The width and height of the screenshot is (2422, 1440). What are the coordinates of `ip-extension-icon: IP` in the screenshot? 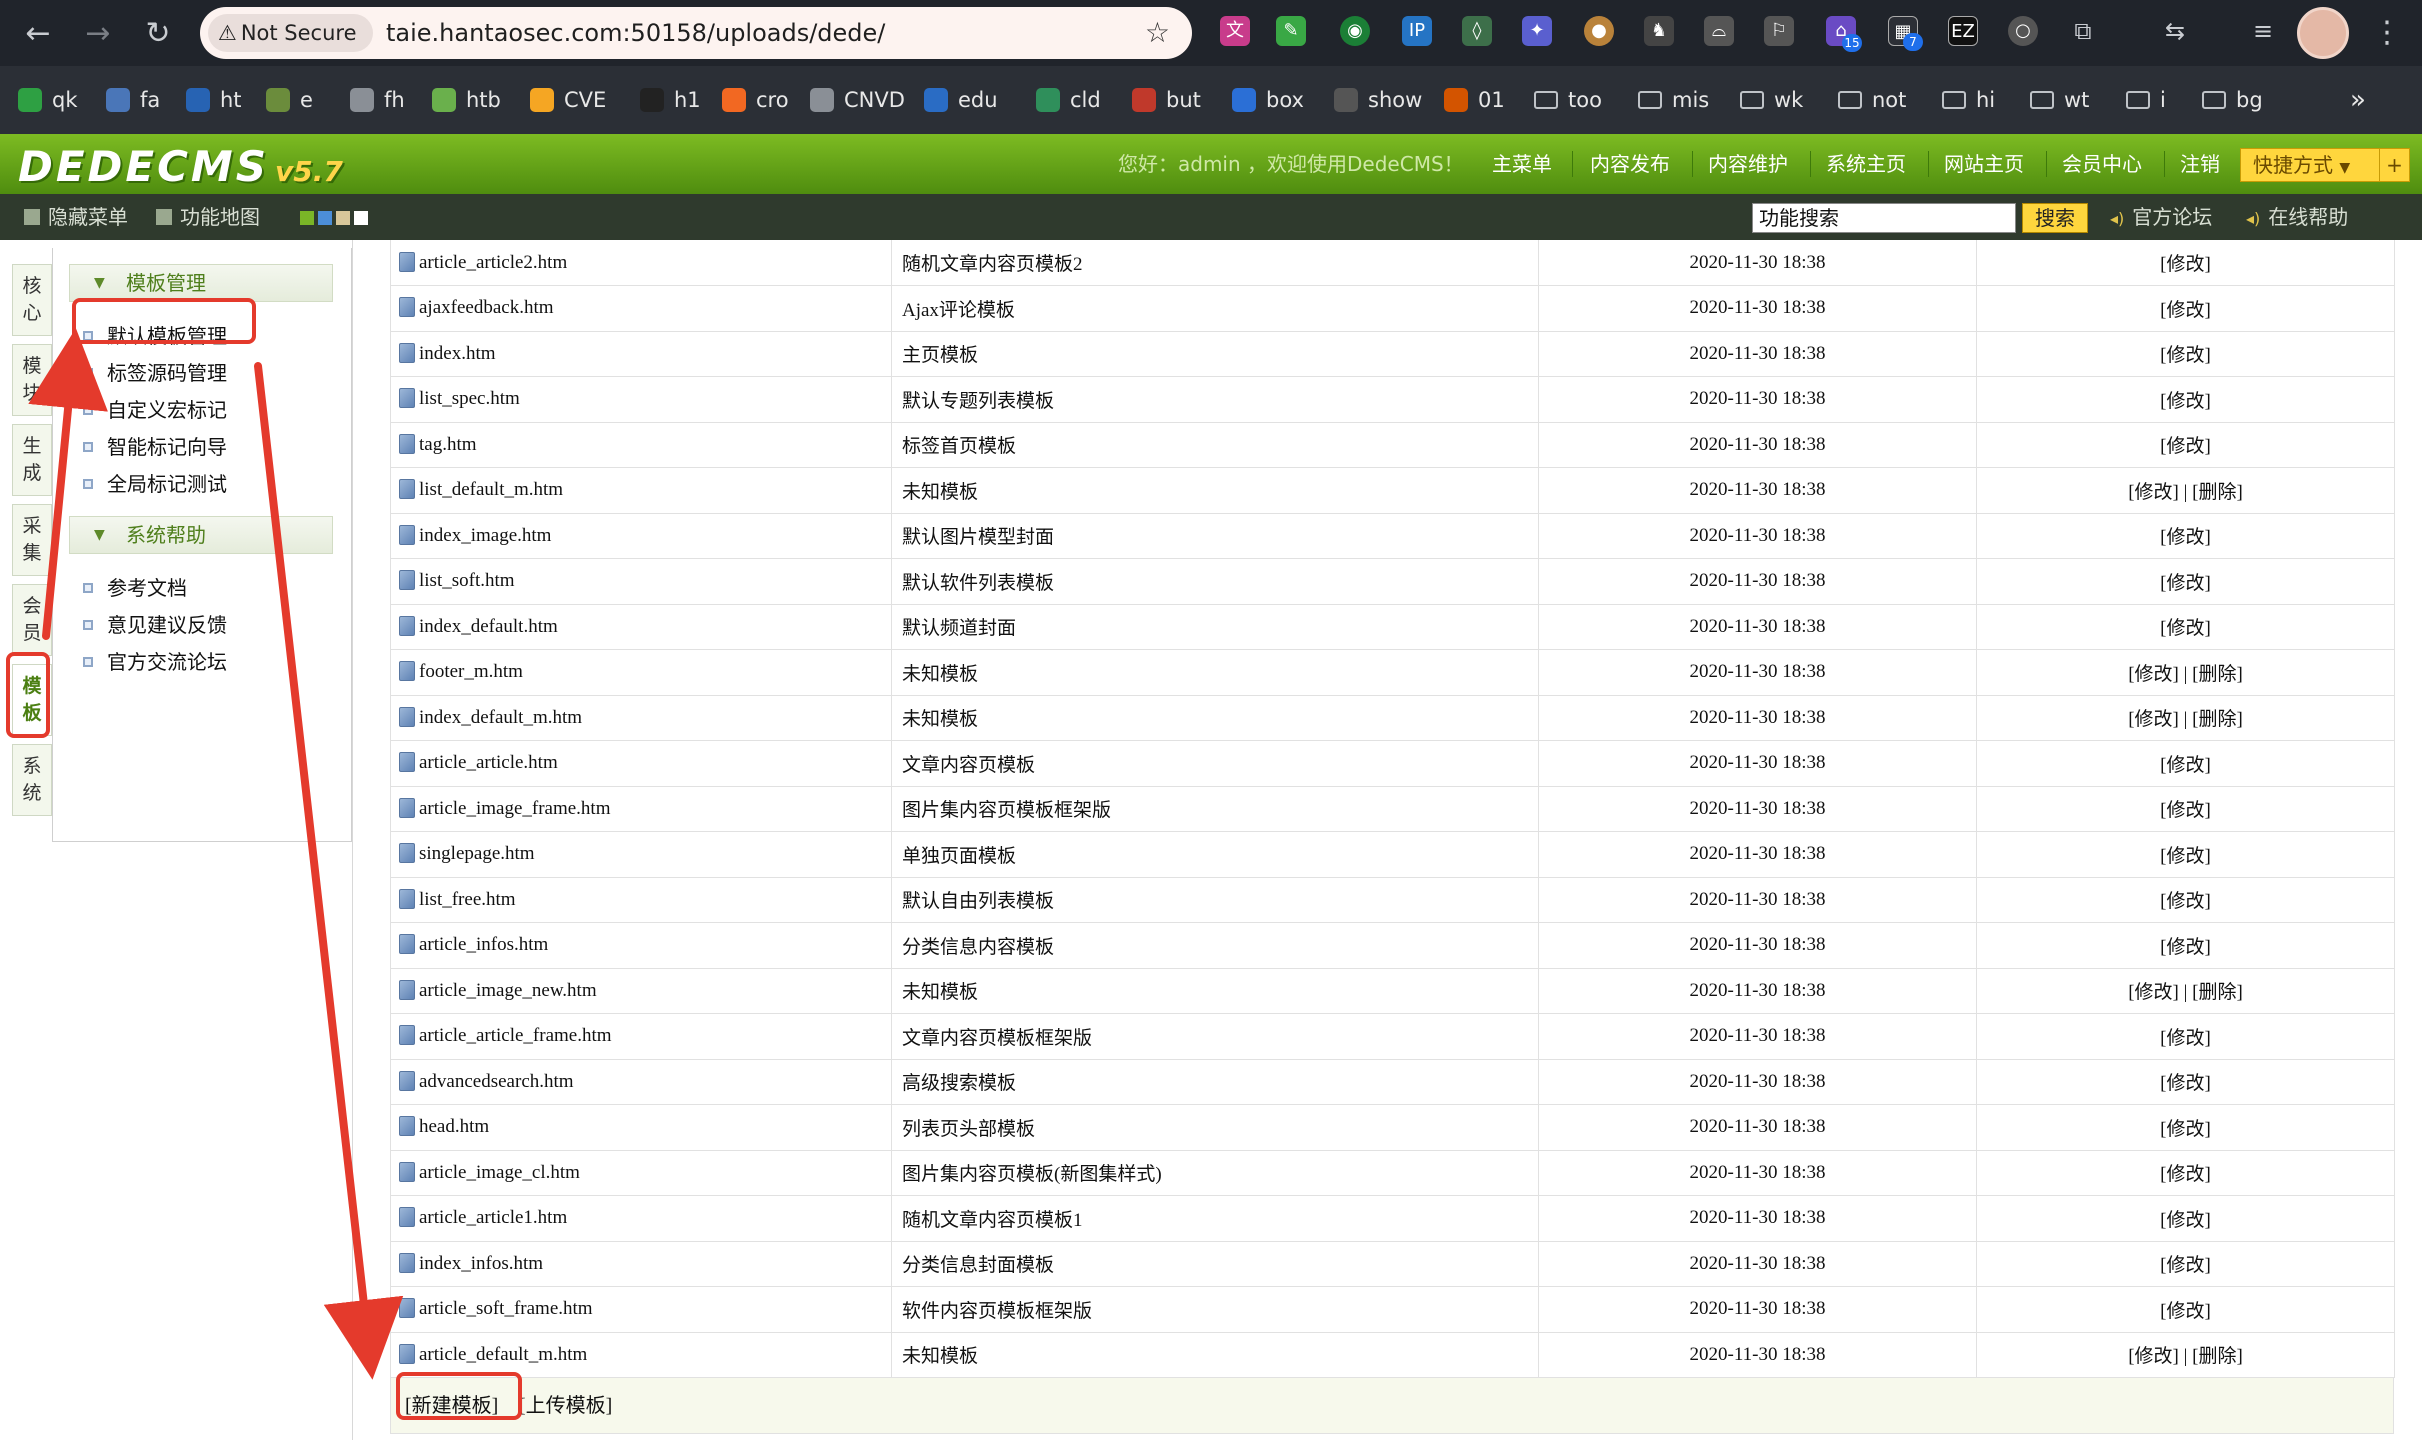 It's located at (1417, 31).